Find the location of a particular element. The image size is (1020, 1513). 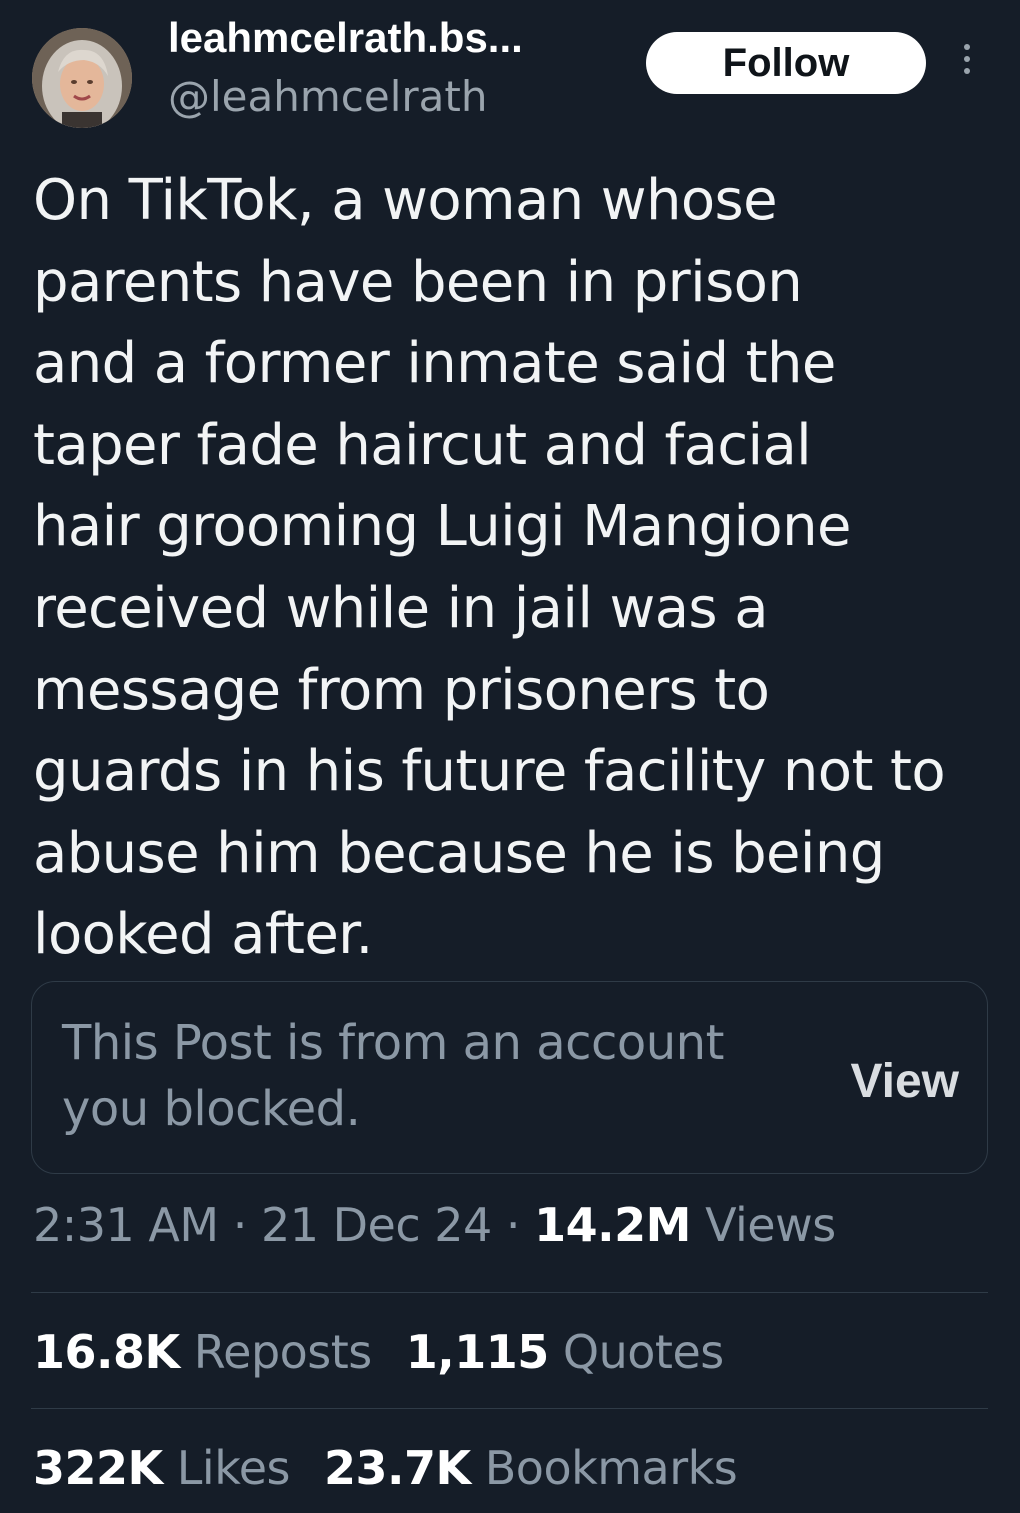

tweet-text-line: looked after. is located at coordinates (203, 935).